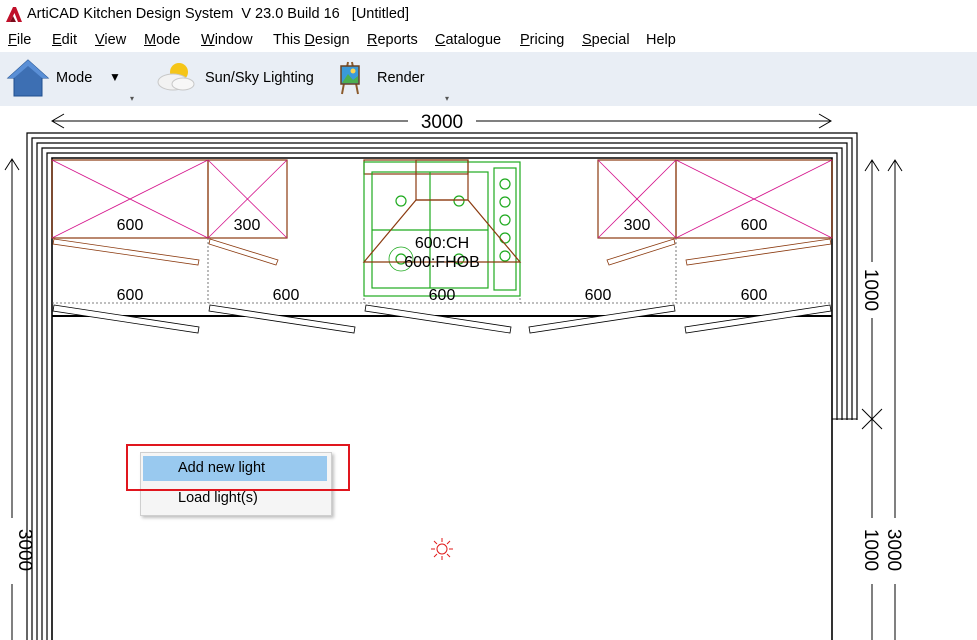 This screenshot has width=977, height=640. Describe the element at coordinates (19, 40) in the screenshot. I see `menu-file: File` at that location.